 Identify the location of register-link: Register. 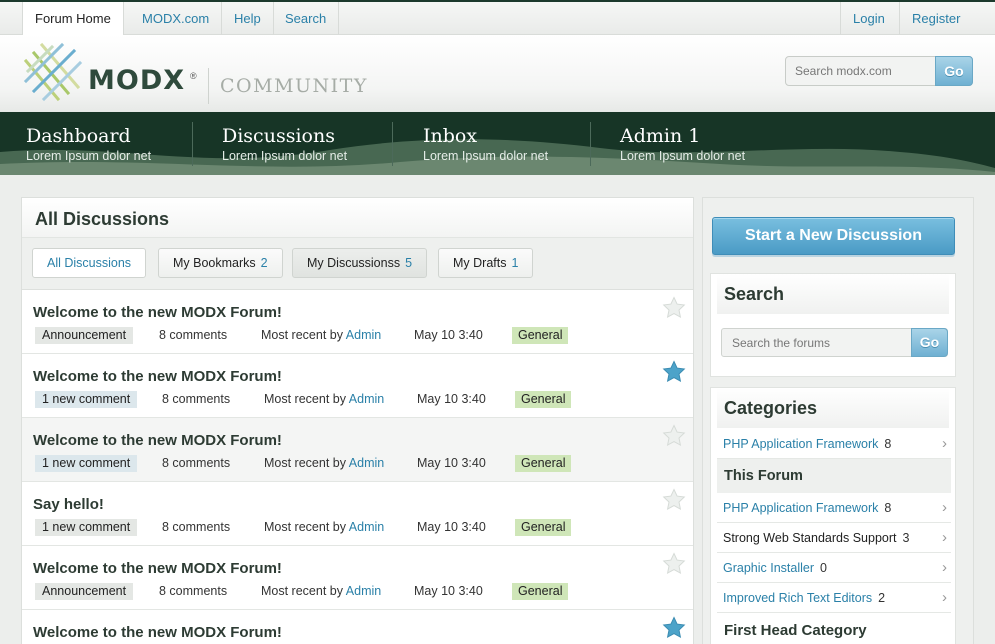
(935, 18).